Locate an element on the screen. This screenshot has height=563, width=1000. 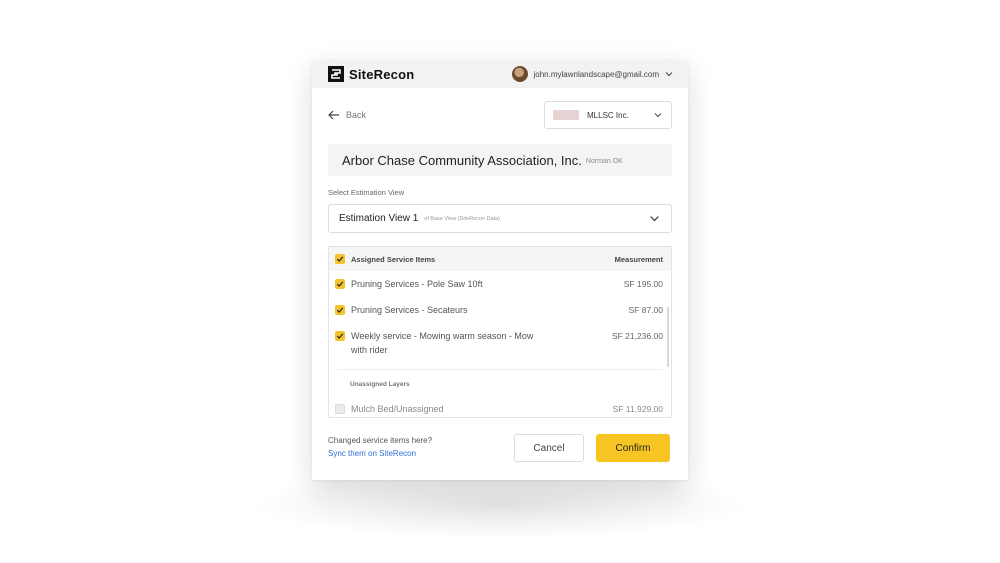
divider is located at coordinates (500, 369).